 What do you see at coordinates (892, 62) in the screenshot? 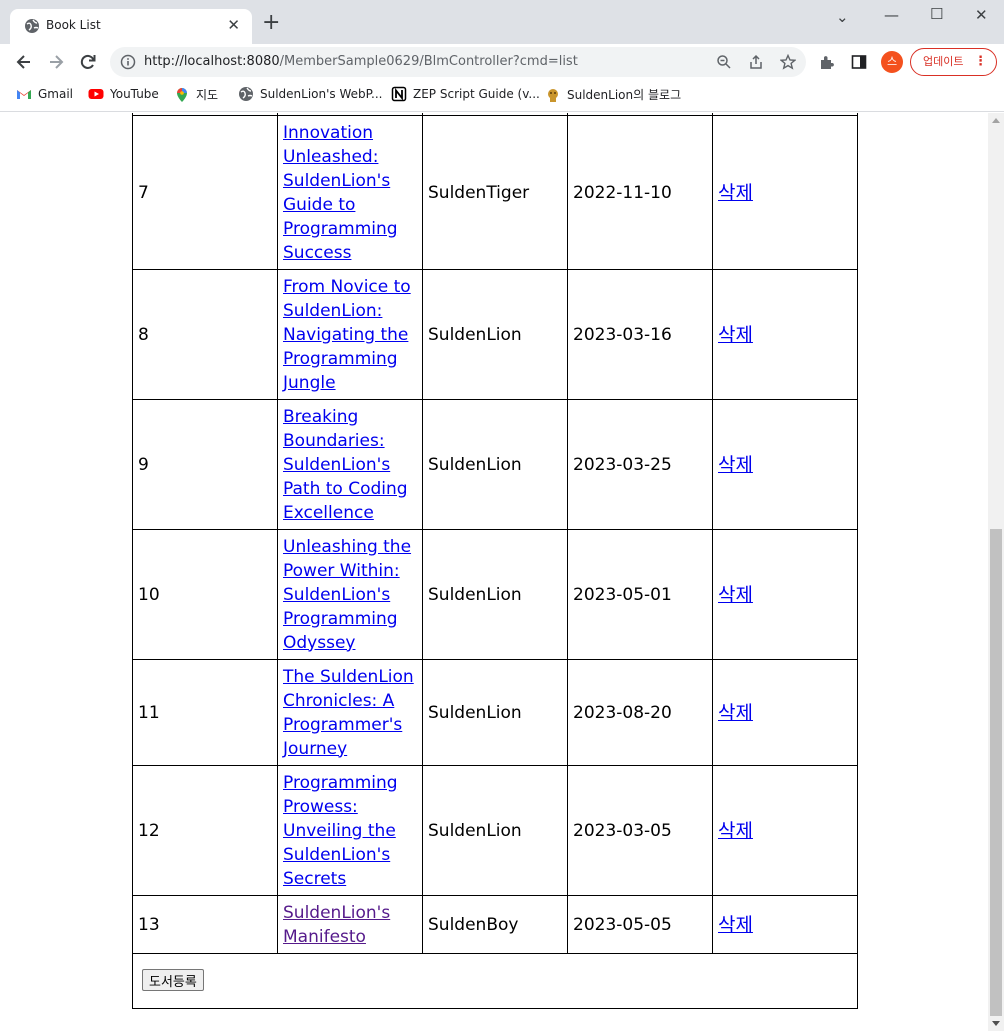
I see `profile-avatar: 스` at bounding box center [892, 62].